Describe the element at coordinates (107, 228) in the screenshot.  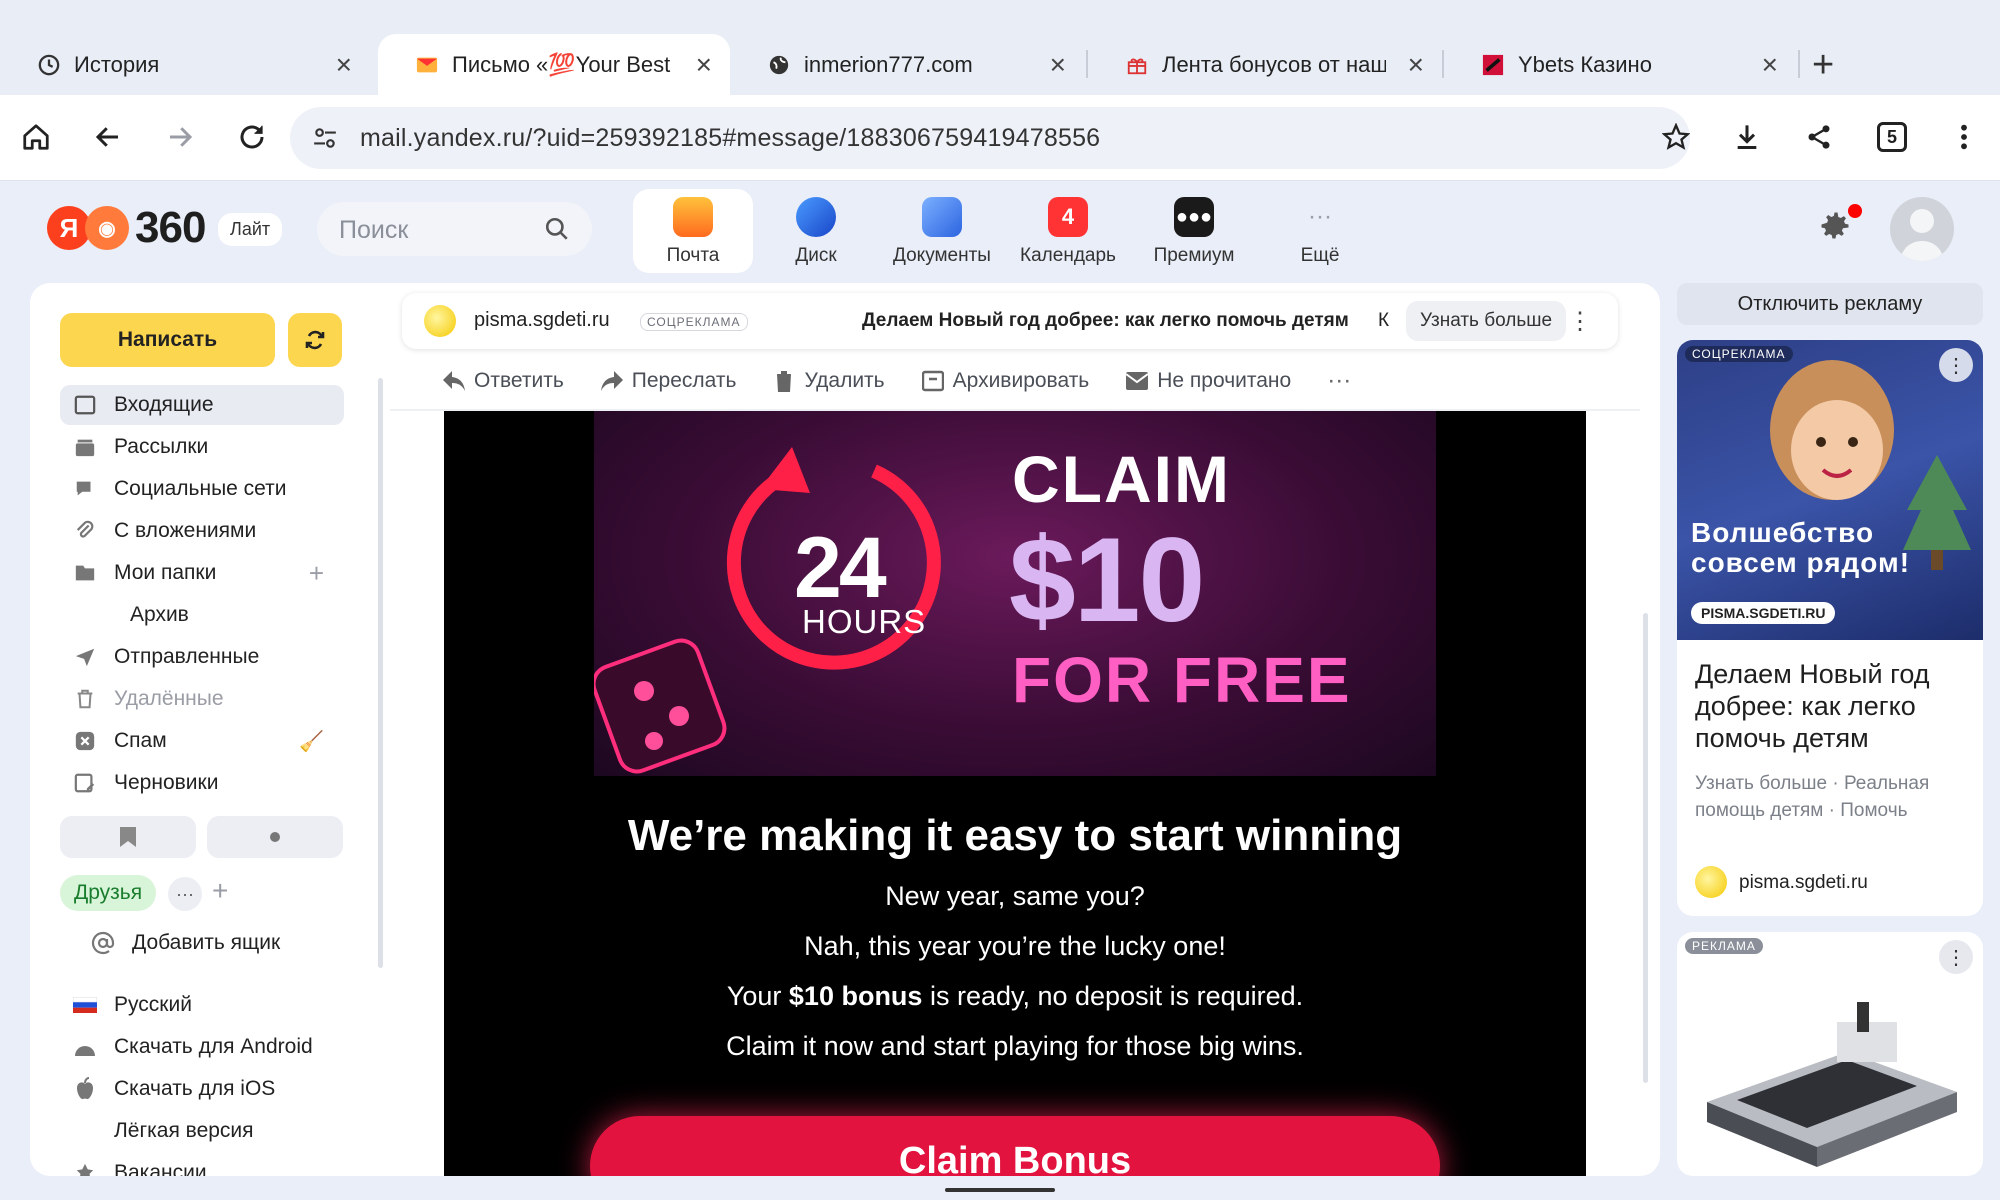
I see `logo-rings: ◉` at that location.